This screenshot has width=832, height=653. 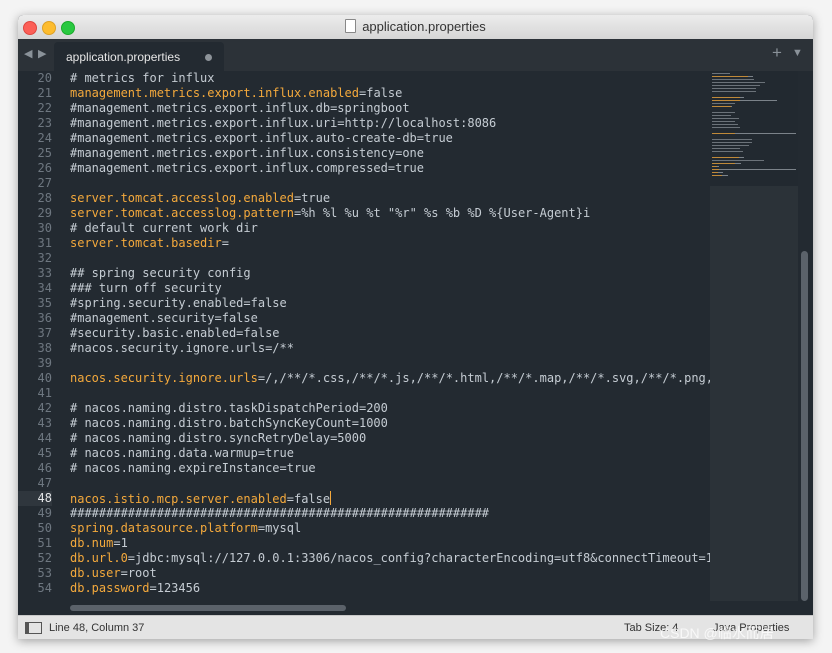 What do you see at coordinates (44, 138) in the screenshot?
I see `line-number: 24` at bounding box center [44, 138].